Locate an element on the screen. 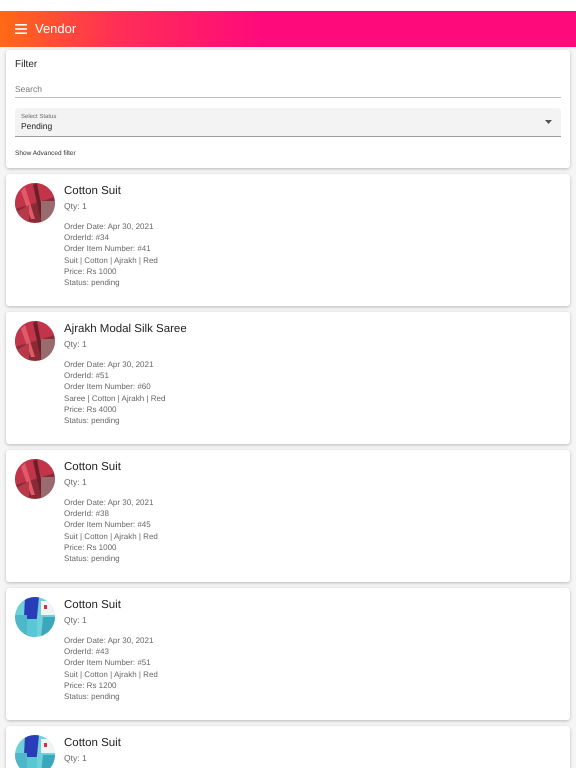 This screenshot has width=576, height=768. order-detail: Order Item Number: #51 is located at coordinates (108, 663).